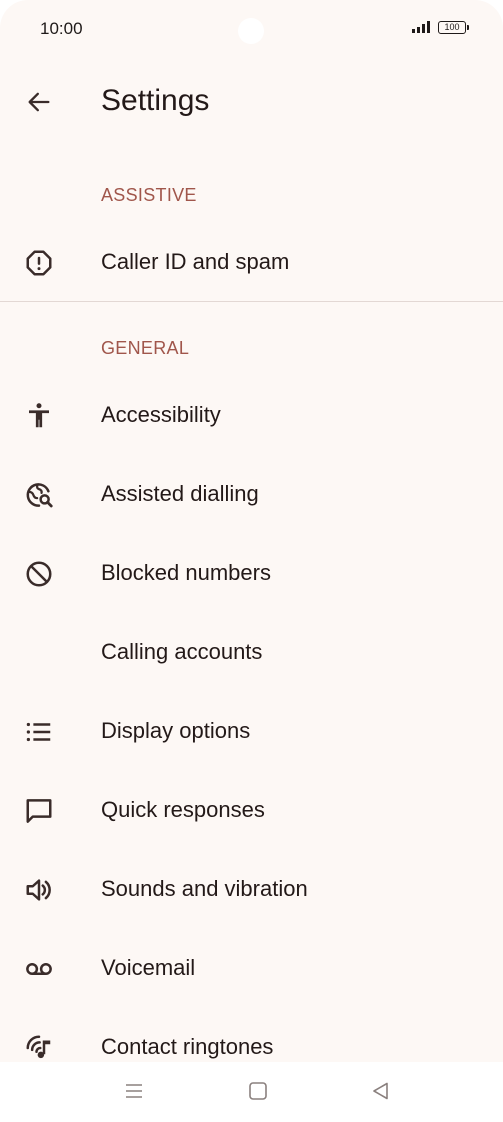  Describe the element at coordinates (421, 27) in the screenshot. I see `signal-icon` at that location.